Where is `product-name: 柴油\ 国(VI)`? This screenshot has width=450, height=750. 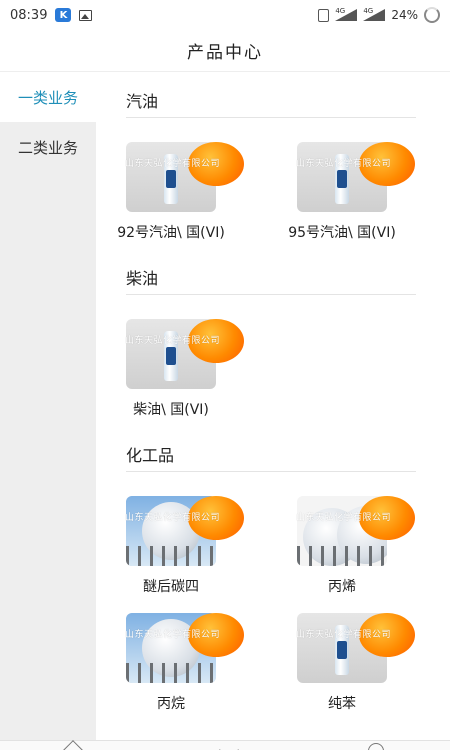
product-name: 柴油\ 国(VI) is located at coordinates (171, 410).